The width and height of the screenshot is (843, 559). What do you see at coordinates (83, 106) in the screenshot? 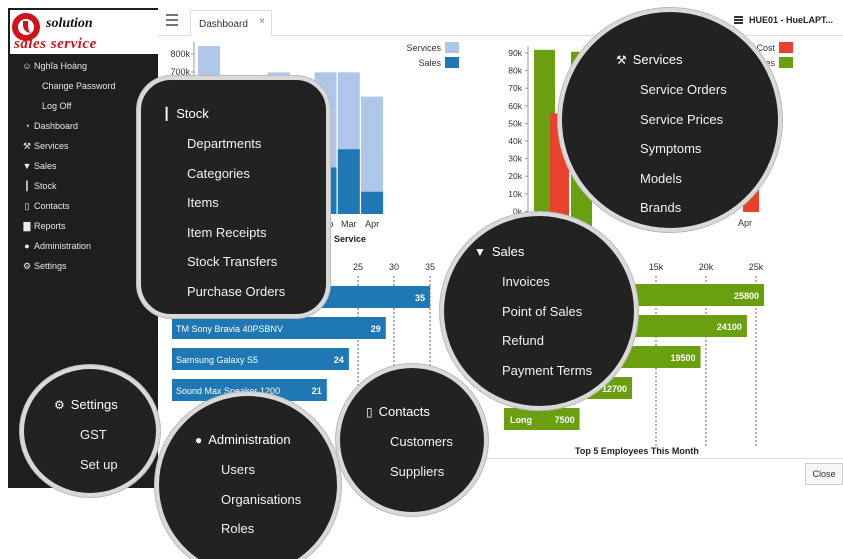
I see `sidebar-item-log-off: Log Off` at bounding box center [83, 106].